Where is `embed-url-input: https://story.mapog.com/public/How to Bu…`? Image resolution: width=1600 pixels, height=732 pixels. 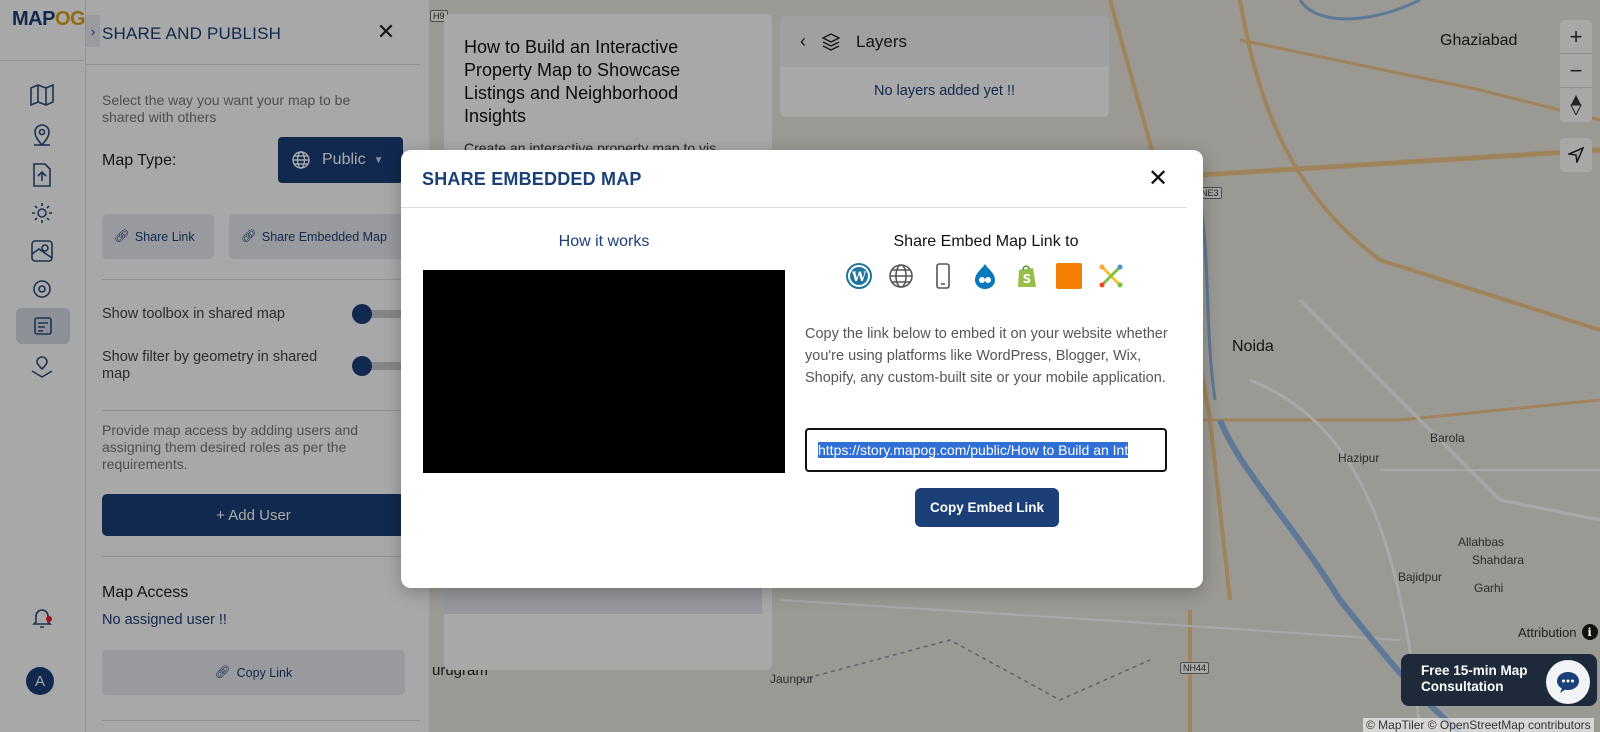
embed-url-input: https://story.mapog.com/public/How to Bu… is located at coordinates (986, 450).